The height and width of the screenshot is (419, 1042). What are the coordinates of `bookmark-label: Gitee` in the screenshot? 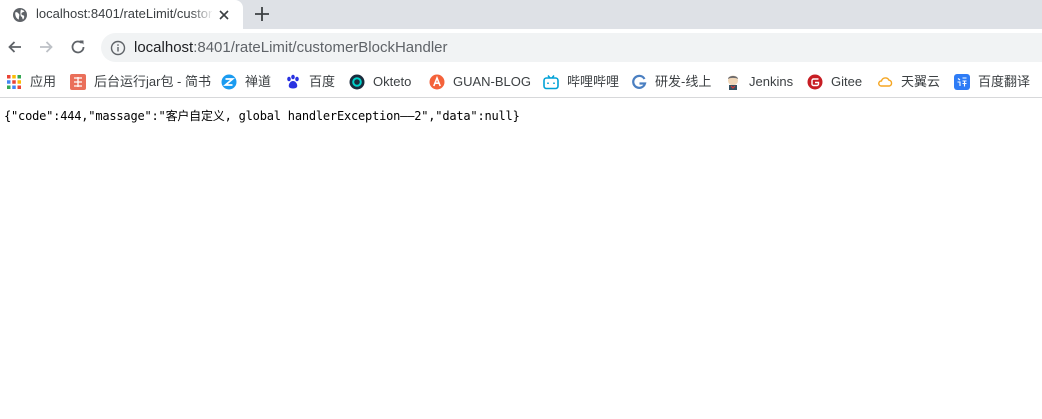 It's located at (847, 81).